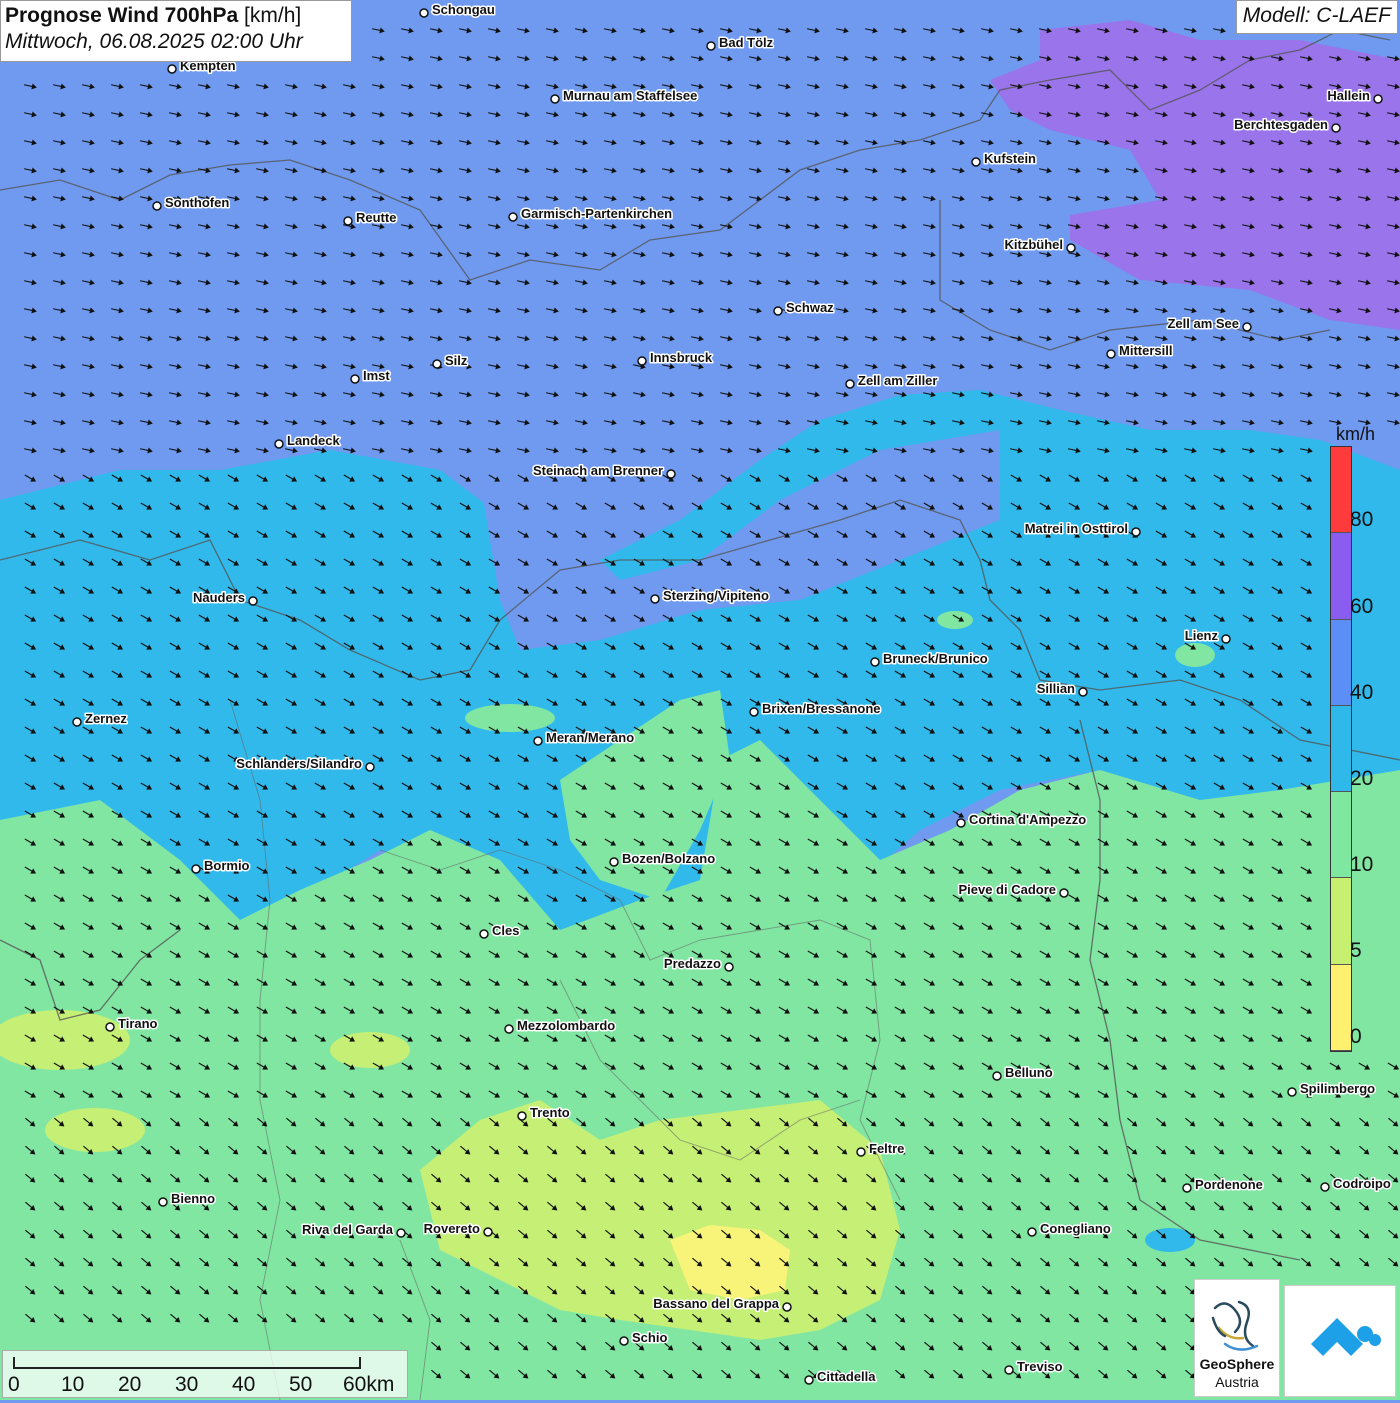 Image resolution: width=1400 pixels, height=1403 pixels. Describe the element at coordinates (1356, 434) in the screenshot. I see `legend-unit: km/h` at that location.